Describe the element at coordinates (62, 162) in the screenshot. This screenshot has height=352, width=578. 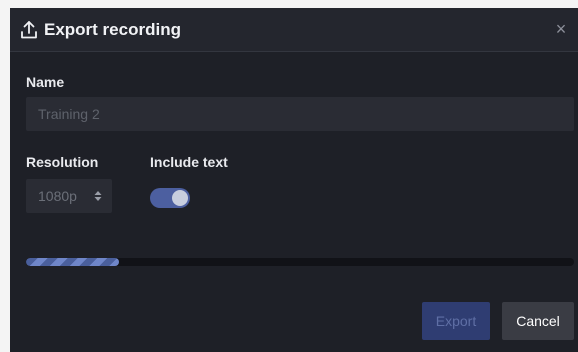
I see `resolution-label: Resolution` at that location.